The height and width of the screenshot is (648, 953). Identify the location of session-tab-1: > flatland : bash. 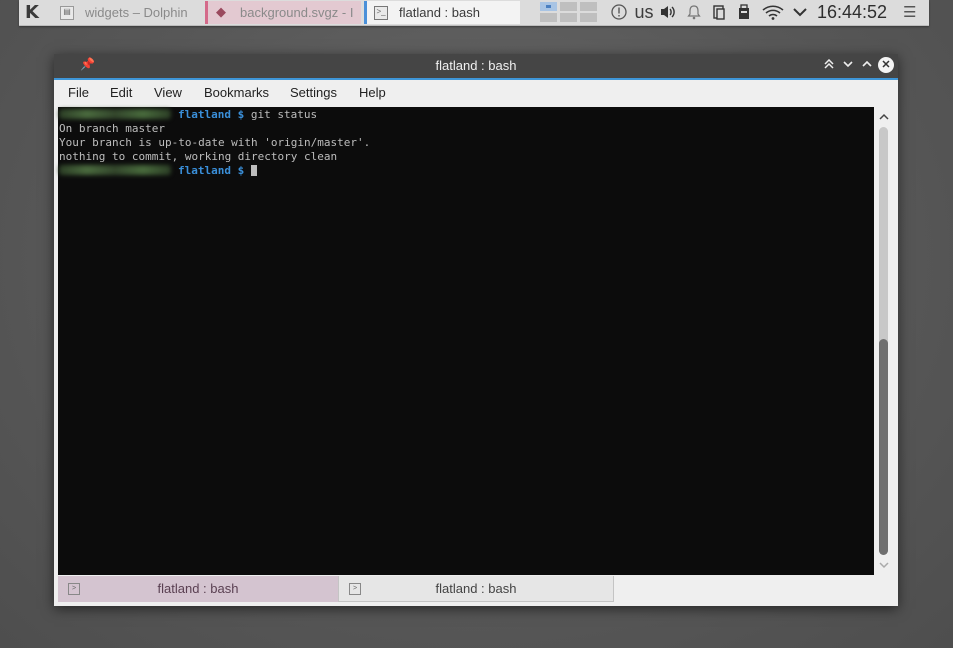
(198, 589).